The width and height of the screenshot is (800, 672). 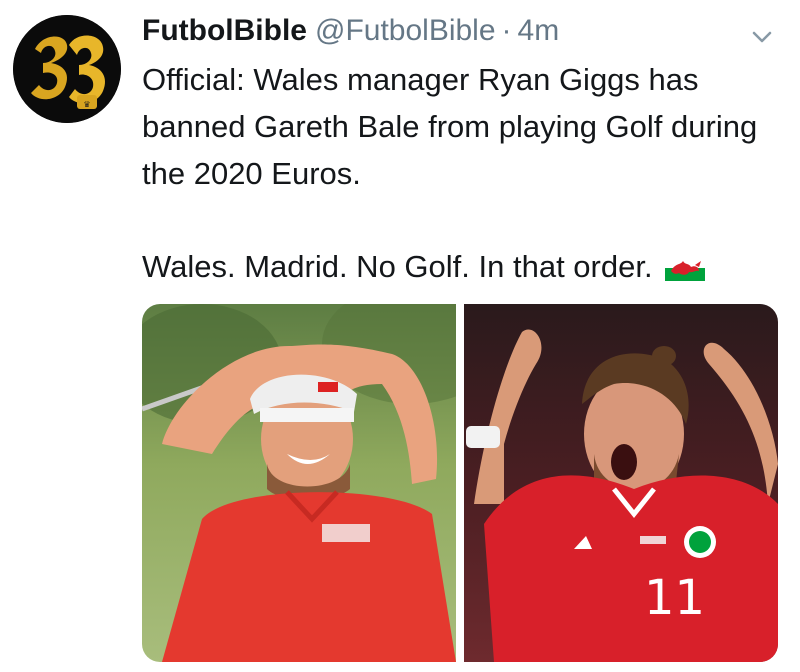 What do you see at coordinates (405, 31) in the screenshot?
I see `author-handle: @FutbolBible` at bounding box center [405, 31].